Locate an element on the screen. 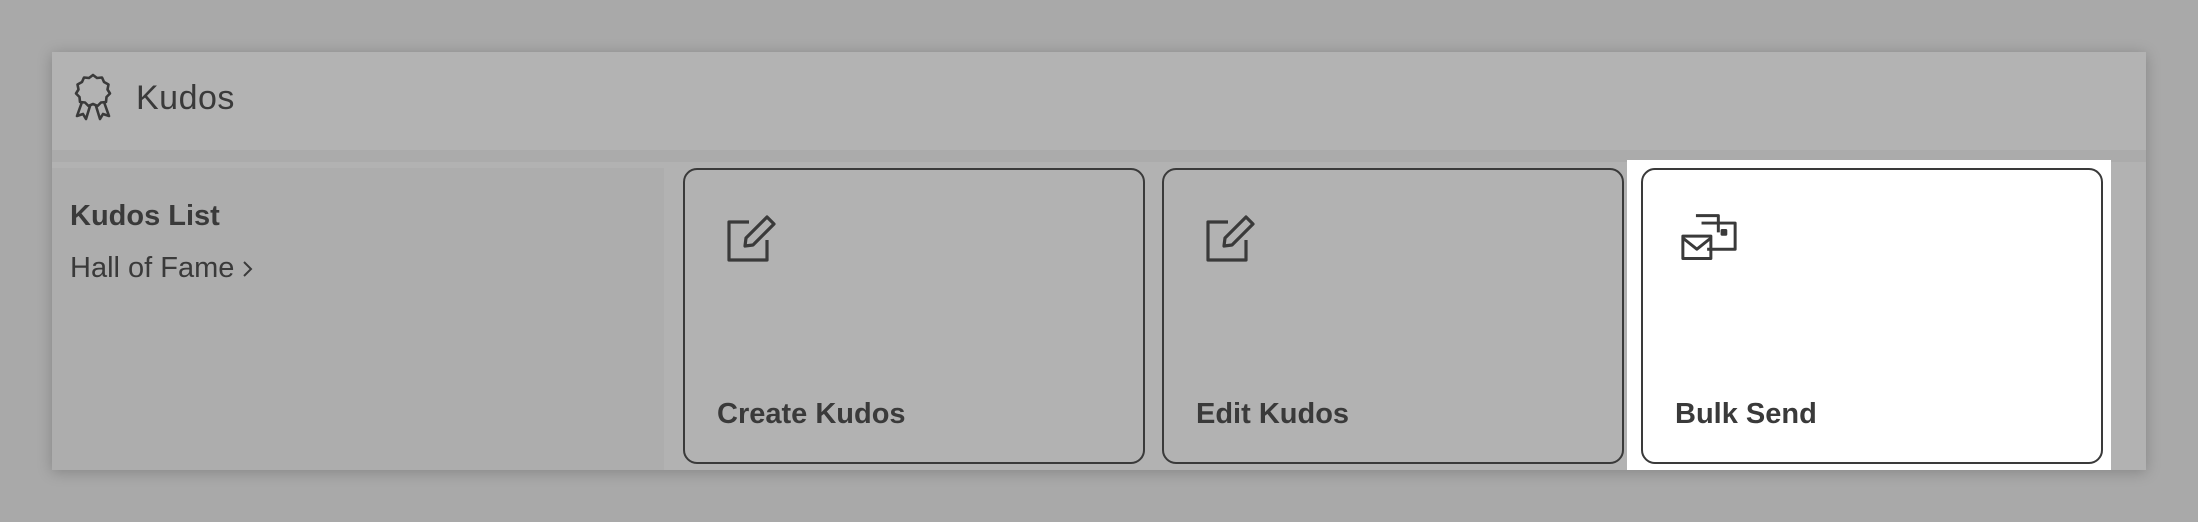  hall-of-fame-label: Hall of Fame is located at coordinates (152, 268).